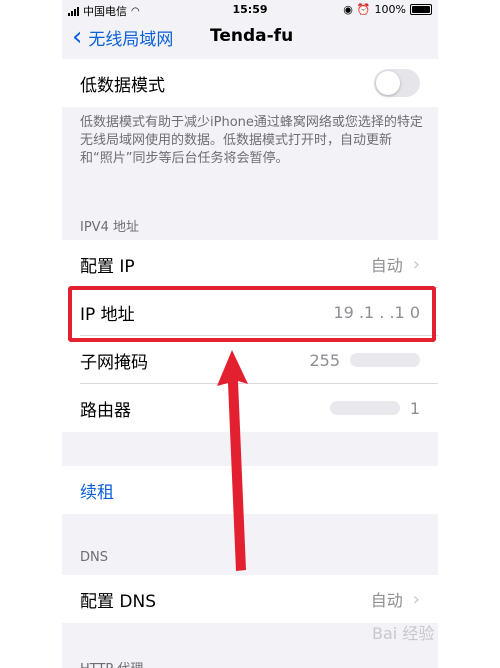 The height and width of the screenshot is (668, 500). I want to click on annotation-arrow, so click(232, 460).